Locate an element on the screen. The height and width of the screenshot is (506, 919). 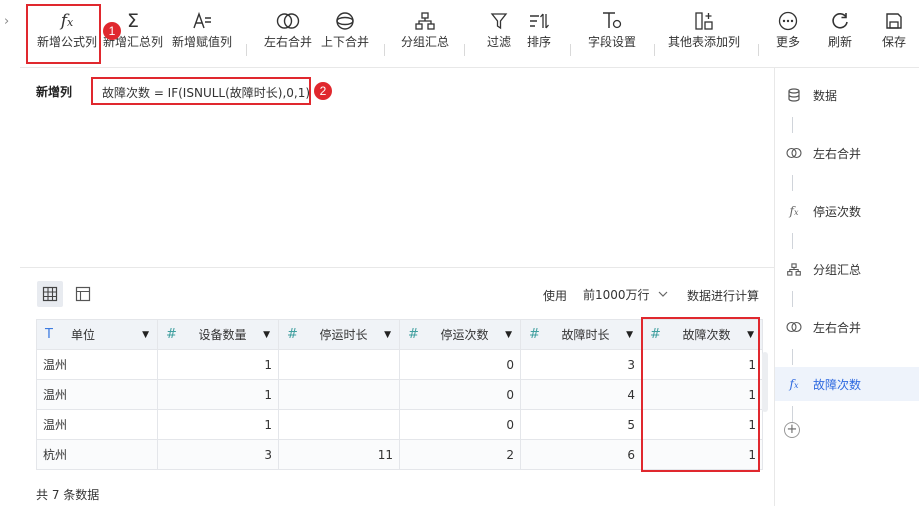
row-count: 共 7 条数据 is located at coordinates (68, 495).